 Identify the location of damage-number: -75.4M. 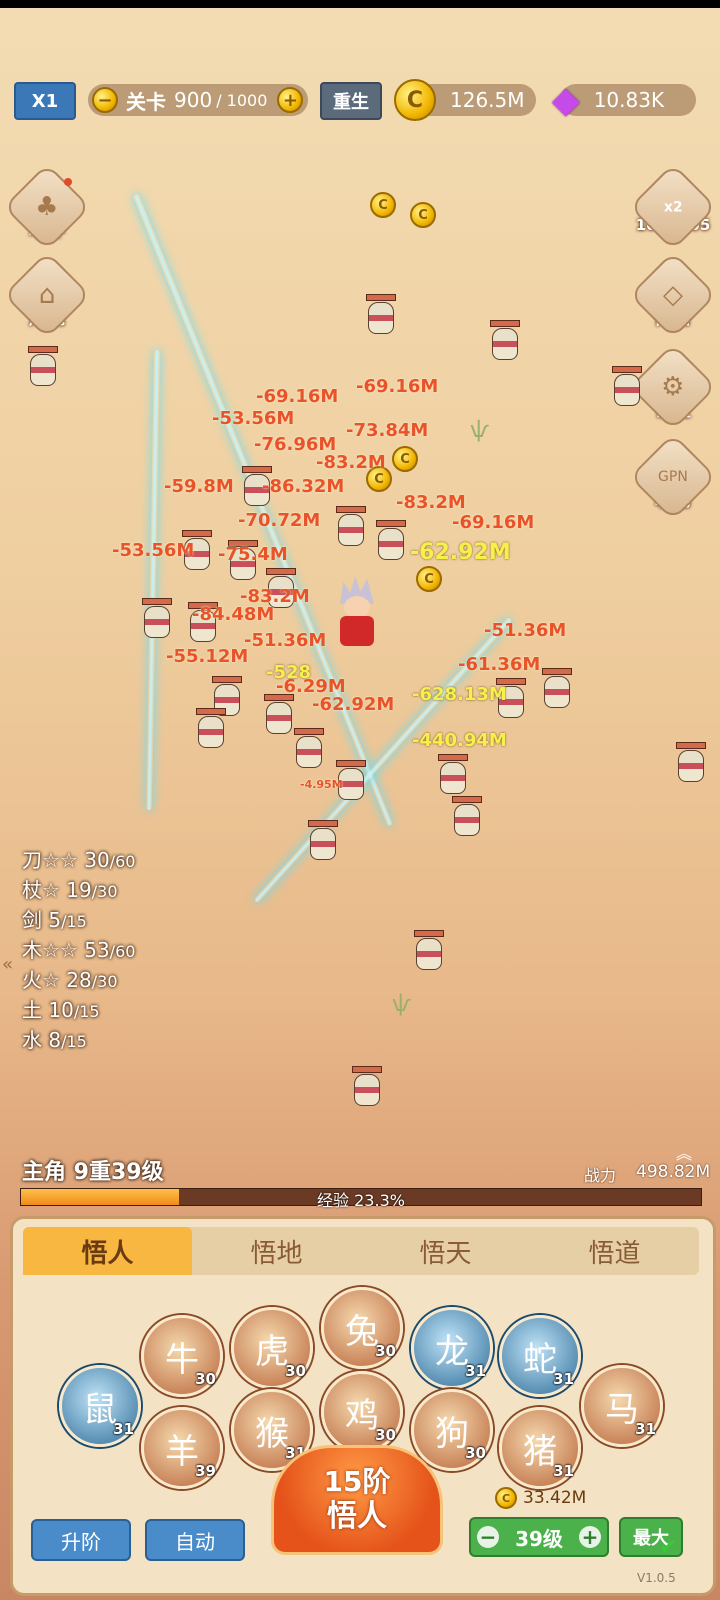
(253, 554).